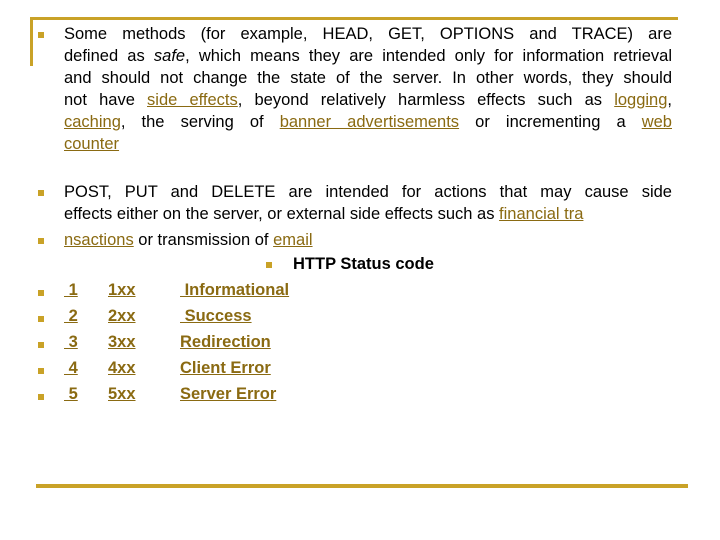  What do you see at coordinates (99, 240) in the screenshot?
I see `link-nsactions: nsactions` at bounding box center [99, 240].